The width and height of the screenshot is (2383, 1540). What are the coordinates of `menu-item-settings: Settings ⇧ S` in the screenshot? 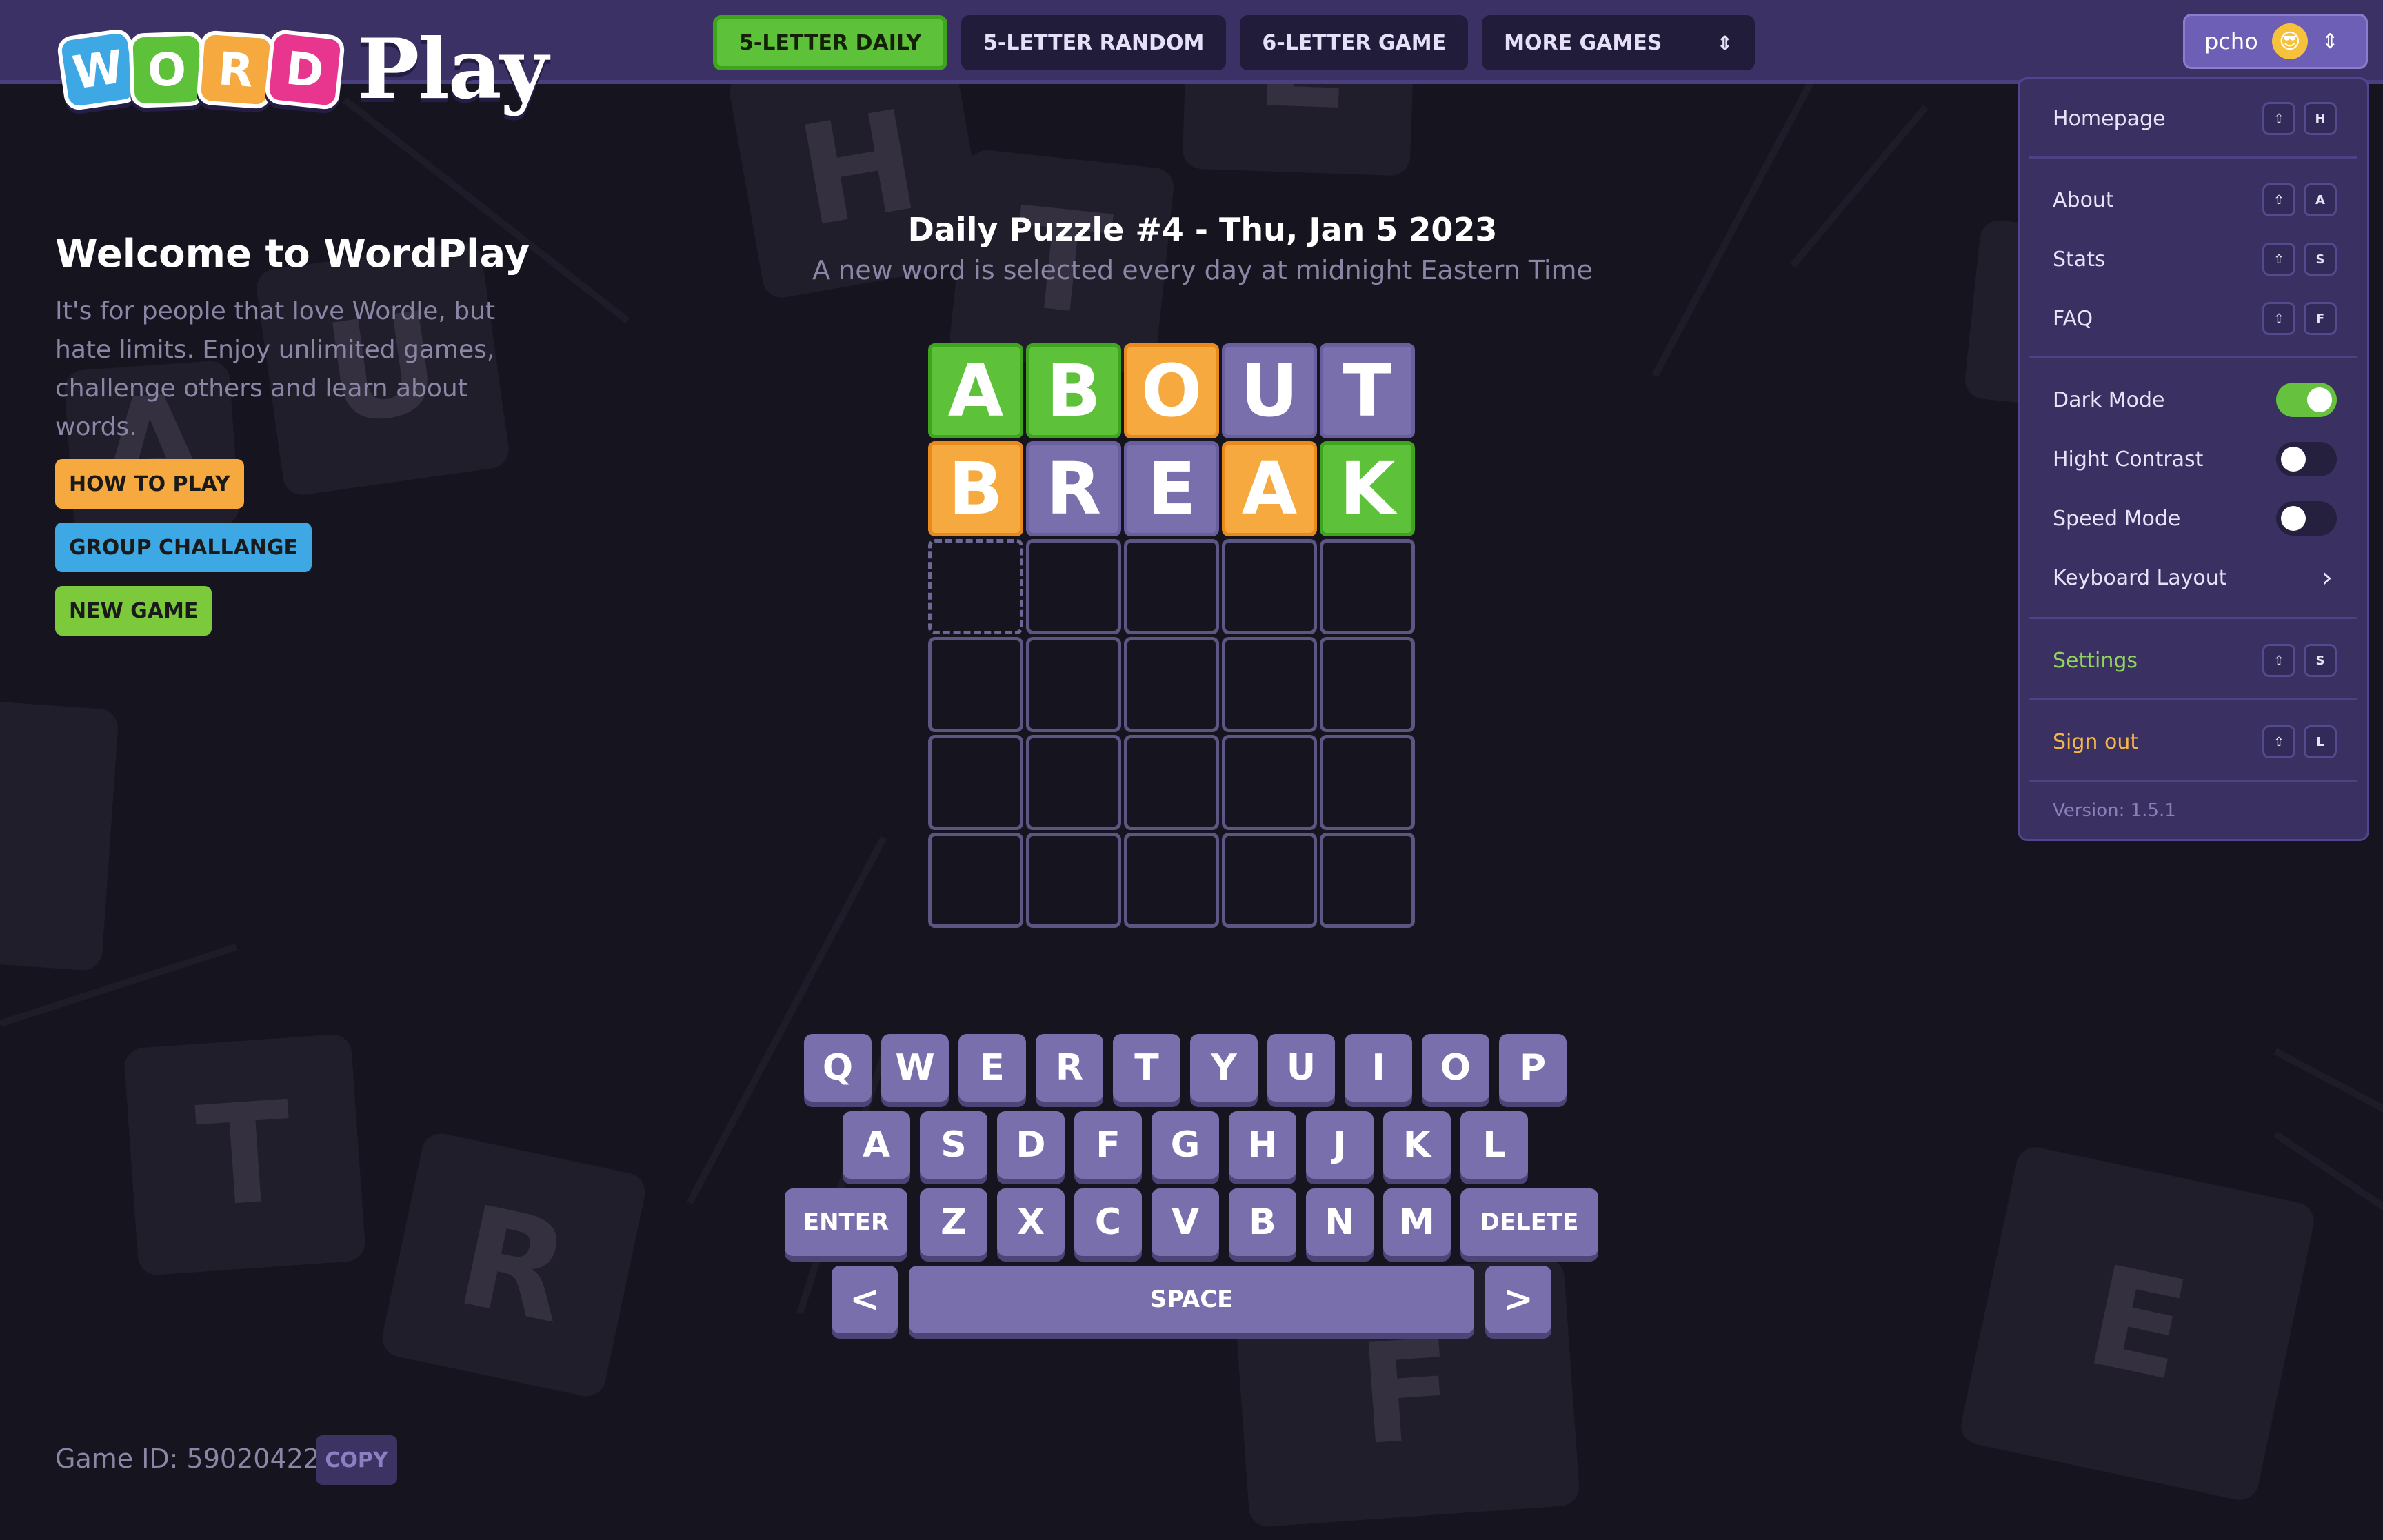 It's located at (2193, 661).